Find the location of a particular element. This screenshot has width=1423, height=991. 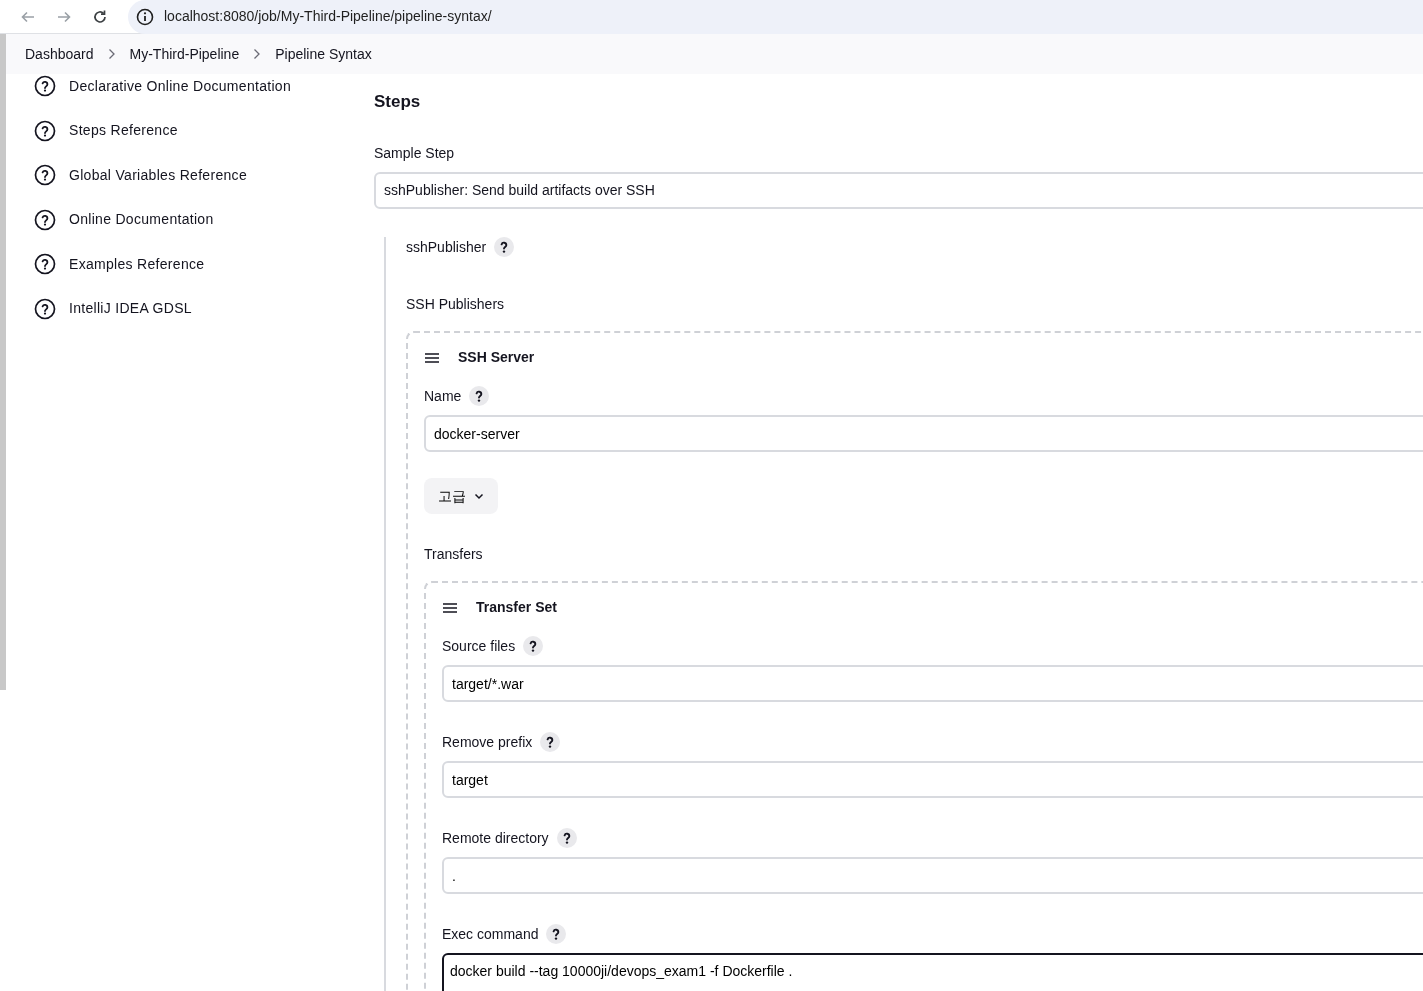

field-label: Name is located at coordinates (443, 396).